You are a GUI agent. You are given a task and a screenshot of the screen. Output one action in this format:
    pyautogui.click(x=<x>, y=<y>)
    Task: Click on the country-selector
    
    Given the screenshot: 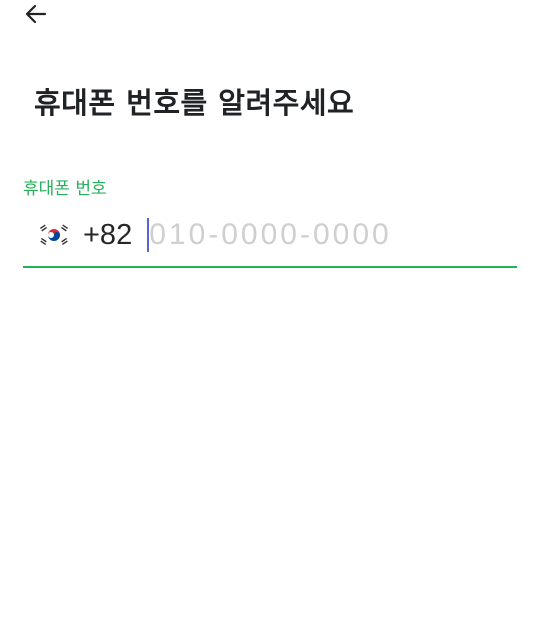 What is the action you would take?
    pyautogui.click(x=54, y=235)
    